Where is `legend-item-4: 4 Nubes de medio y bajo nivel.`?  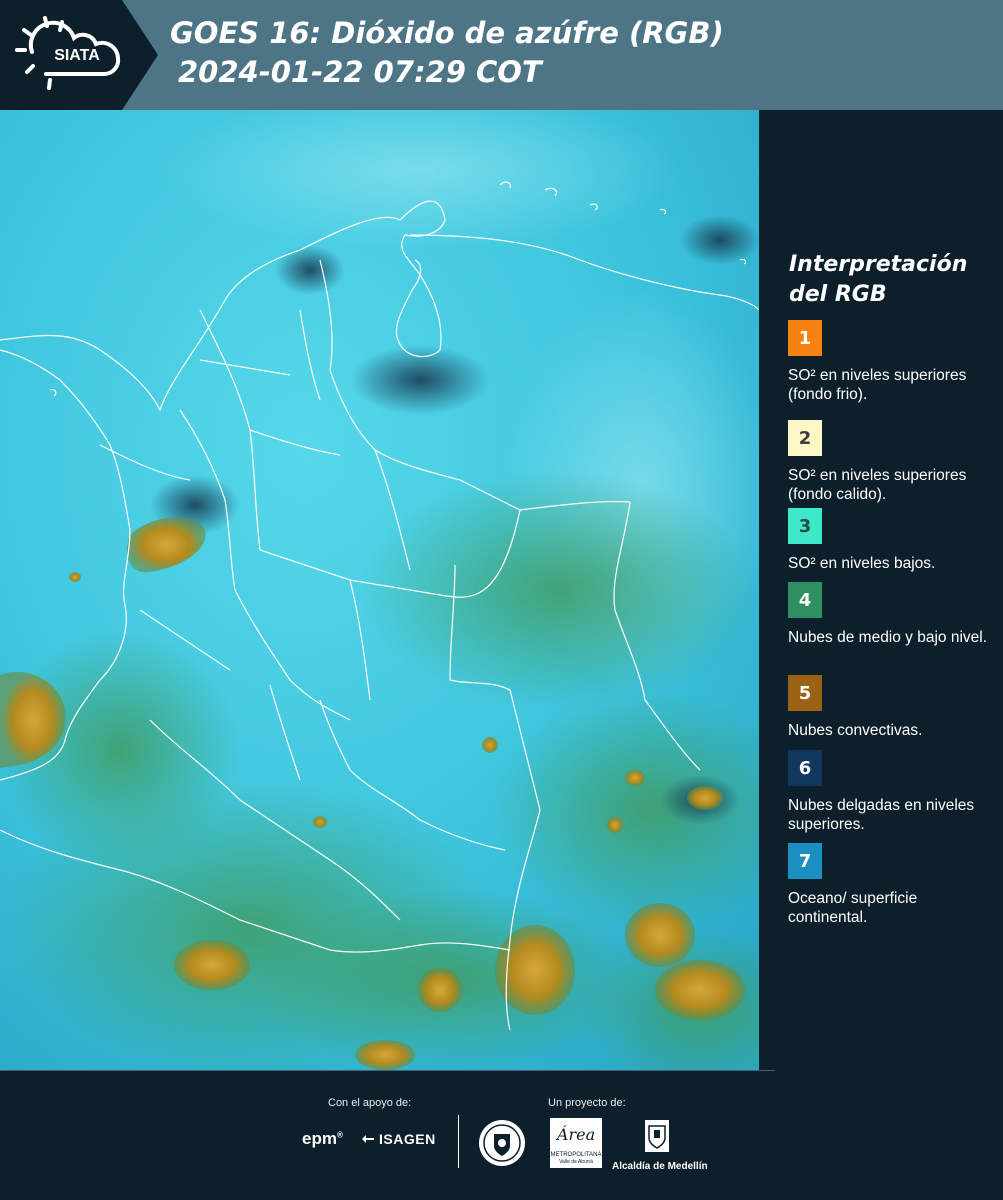 legend-item-4: 4 Nubes de medio y bajo nivel. is located at coordinates (888, 614).